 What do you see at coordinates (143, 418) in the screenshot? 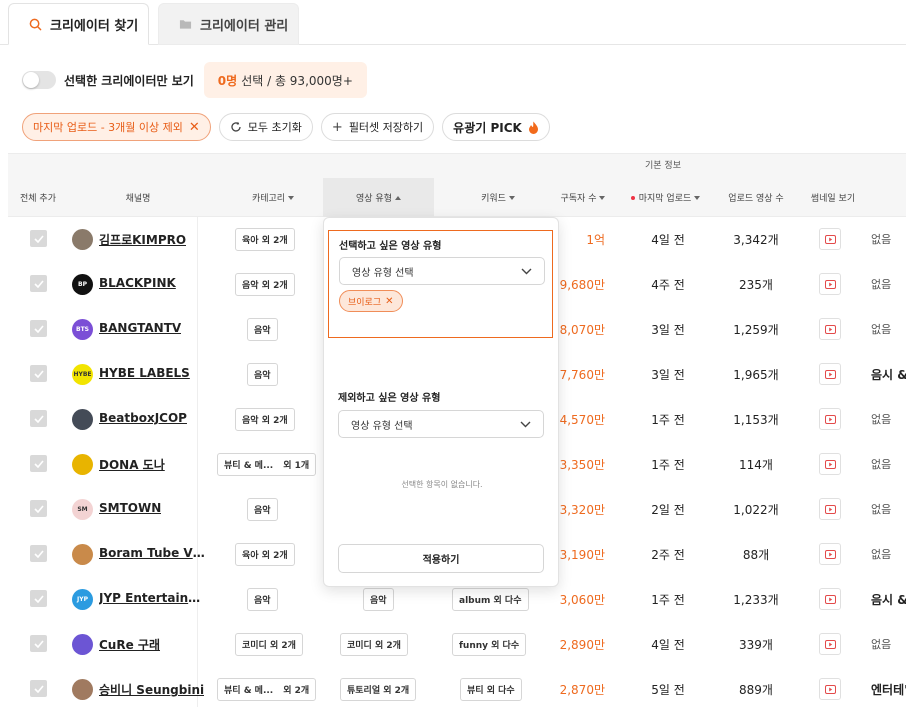
I see `channel-name-link: BeatboxJCOP` at bounding box center [143, 418].